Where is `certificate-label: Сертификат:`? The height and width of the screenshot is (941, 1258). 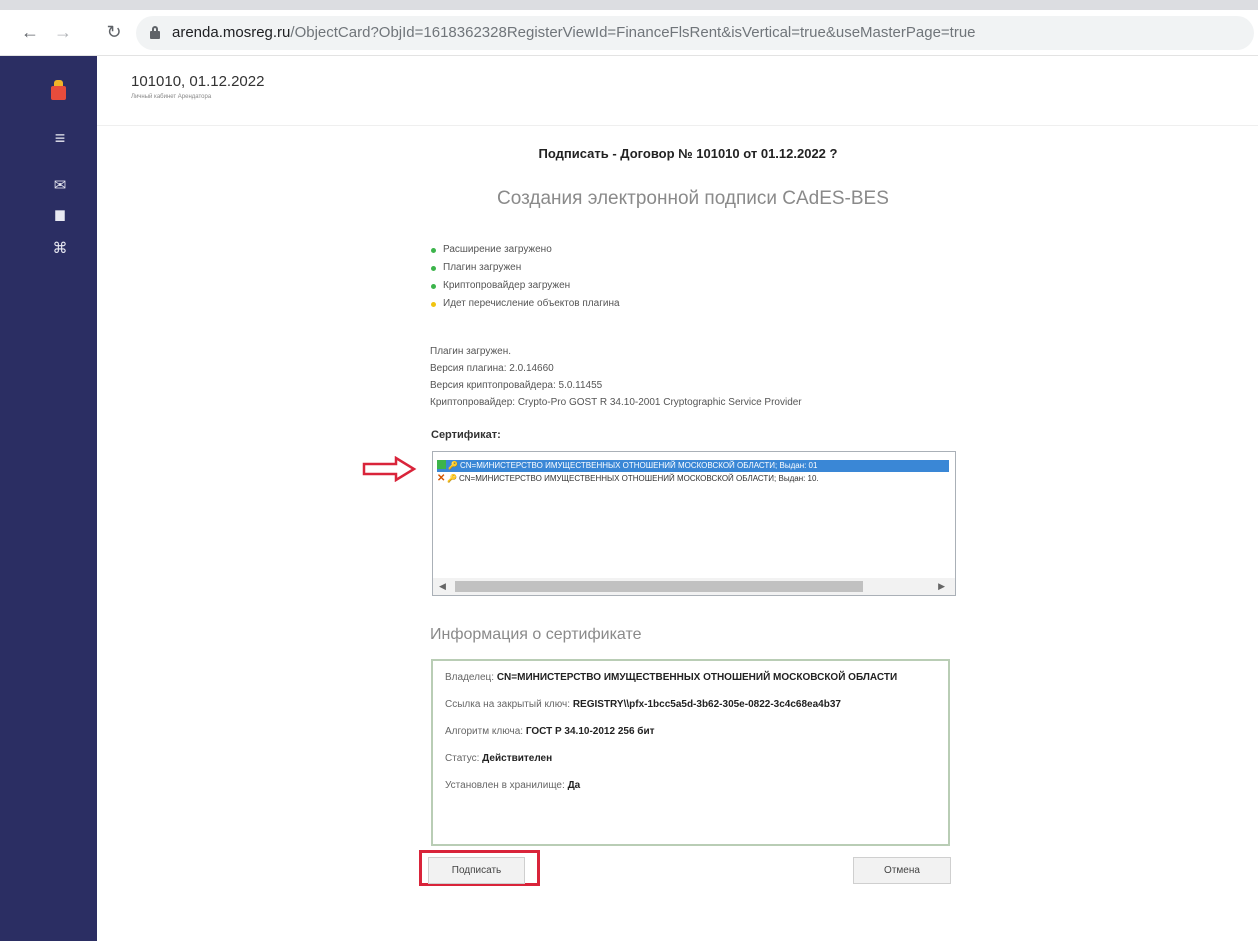 certificate-label: Сертификат: is located at coordinates (466, 435).